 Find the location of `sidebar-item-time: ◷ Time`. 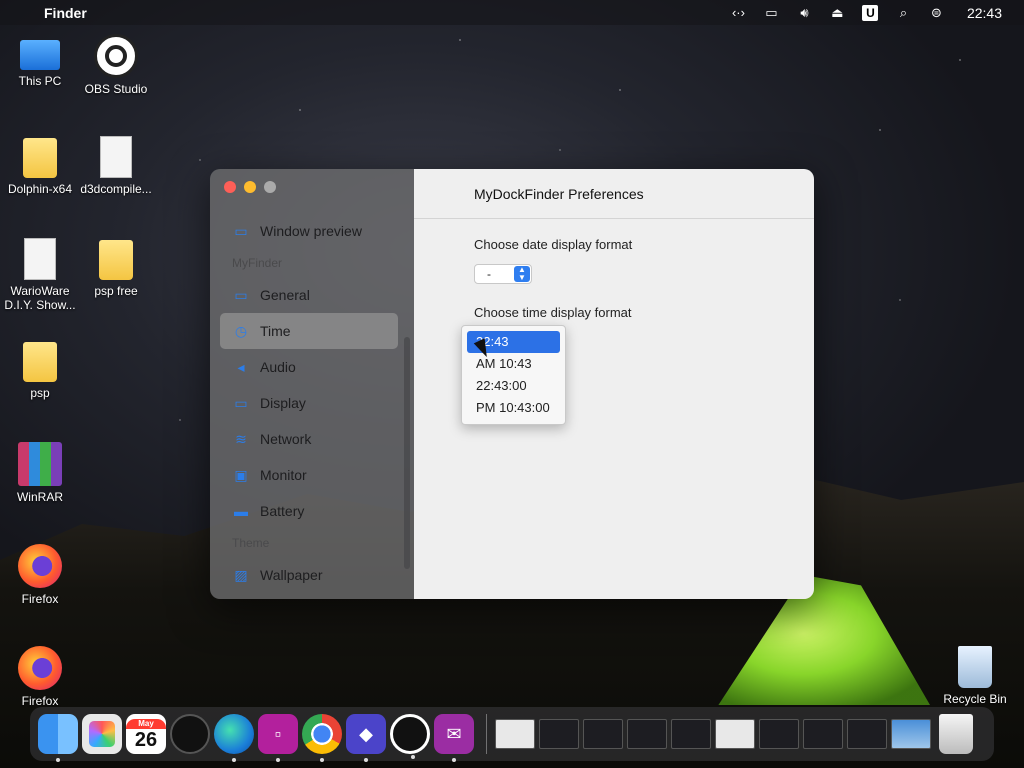

sidebar-item-time: ◷ Time is located at coordinates (309, 331).